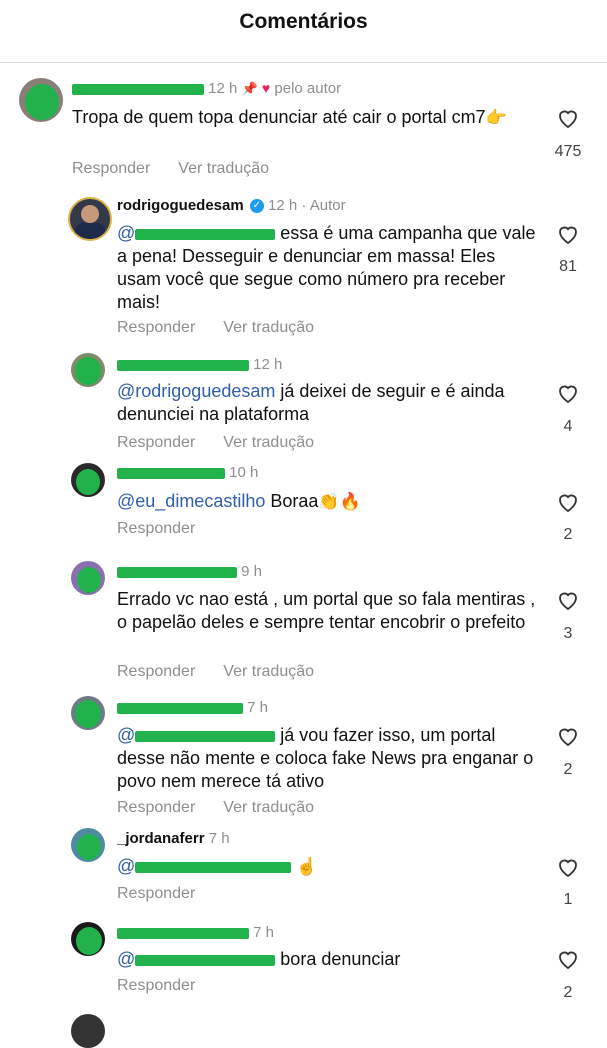  I want to click on page-title: Comentários, so click(303, 21).